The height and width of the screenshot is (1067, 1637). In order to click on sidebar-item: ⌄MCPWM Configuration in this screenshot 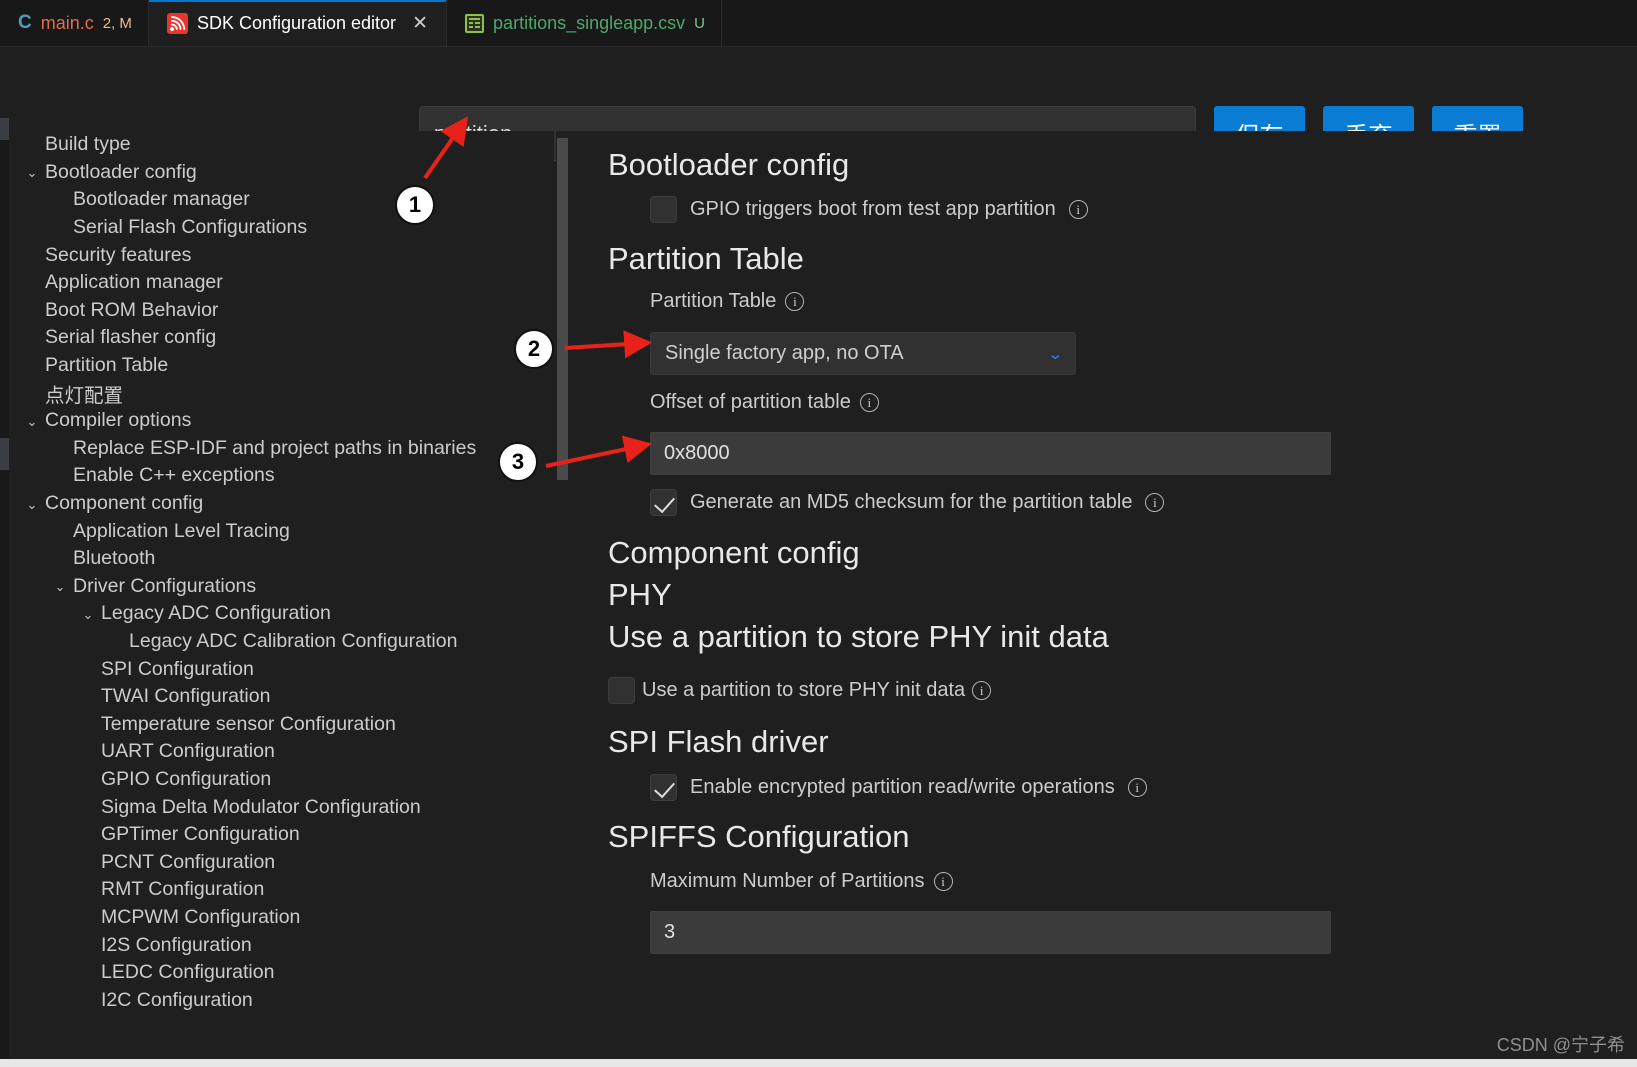, I will do `click(281, 918)`.